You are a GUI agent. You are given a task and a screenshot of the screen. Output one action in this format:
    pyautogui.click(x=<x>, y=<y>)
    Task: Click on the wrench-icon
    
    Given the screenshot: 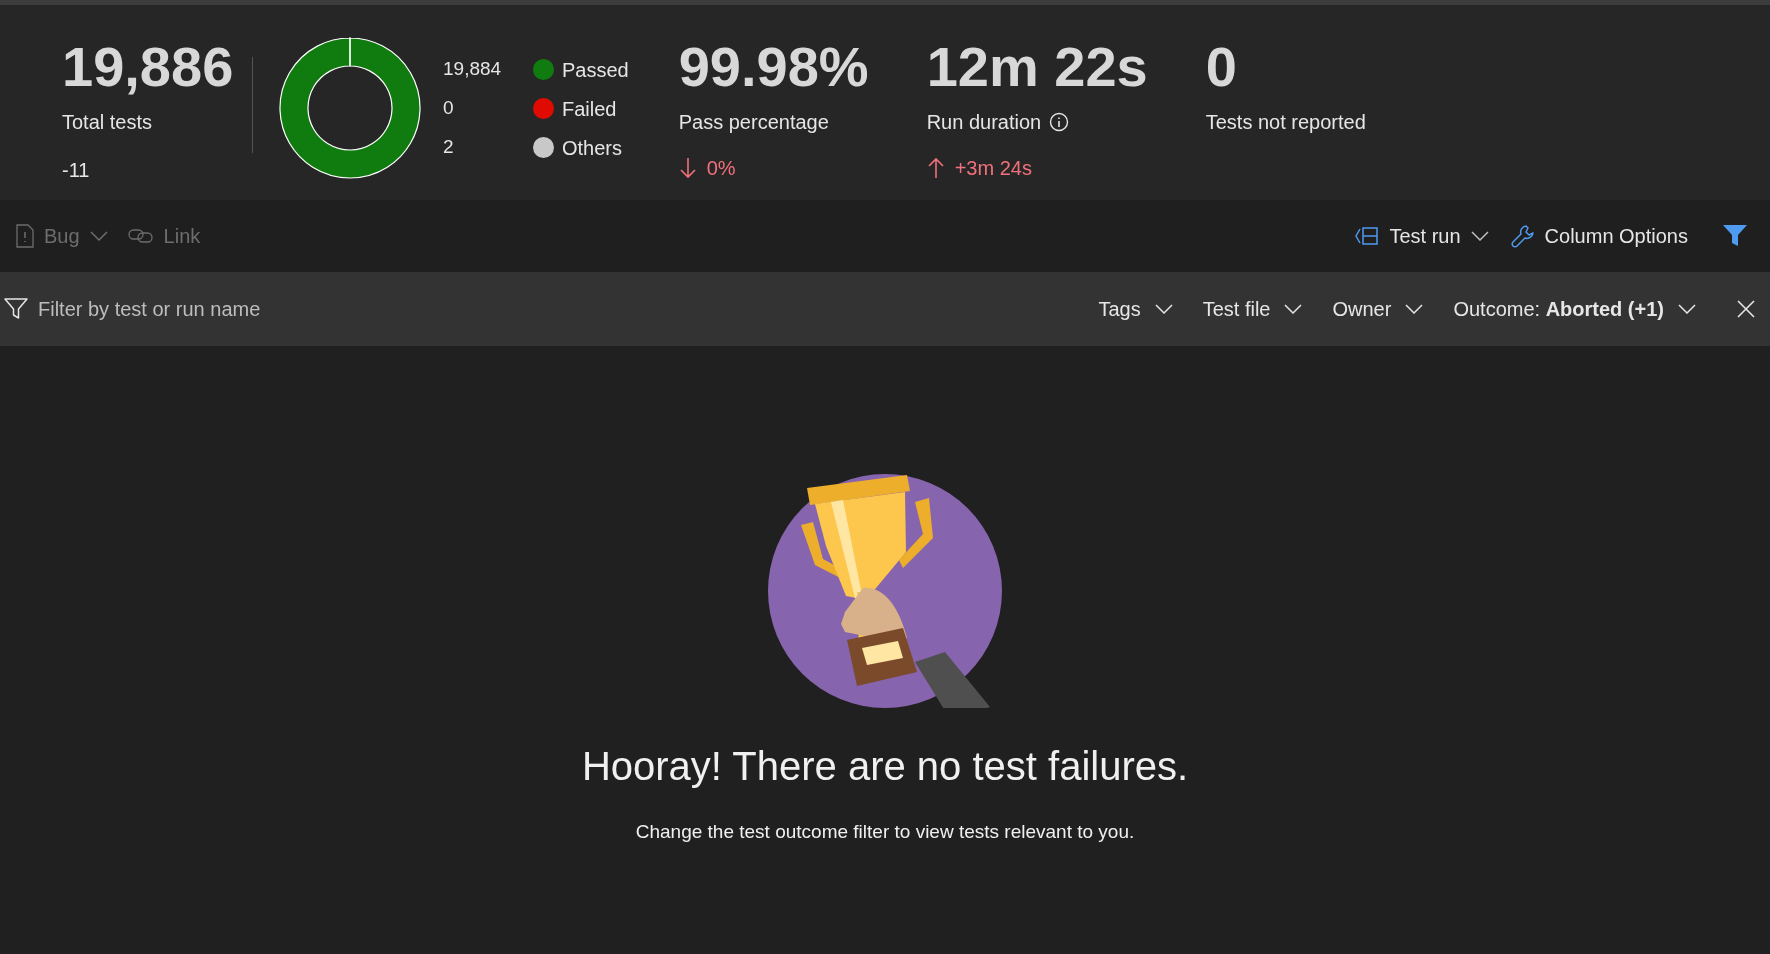 What is the action you would take?
    pyautogui.click(x=1522, y=236)
    